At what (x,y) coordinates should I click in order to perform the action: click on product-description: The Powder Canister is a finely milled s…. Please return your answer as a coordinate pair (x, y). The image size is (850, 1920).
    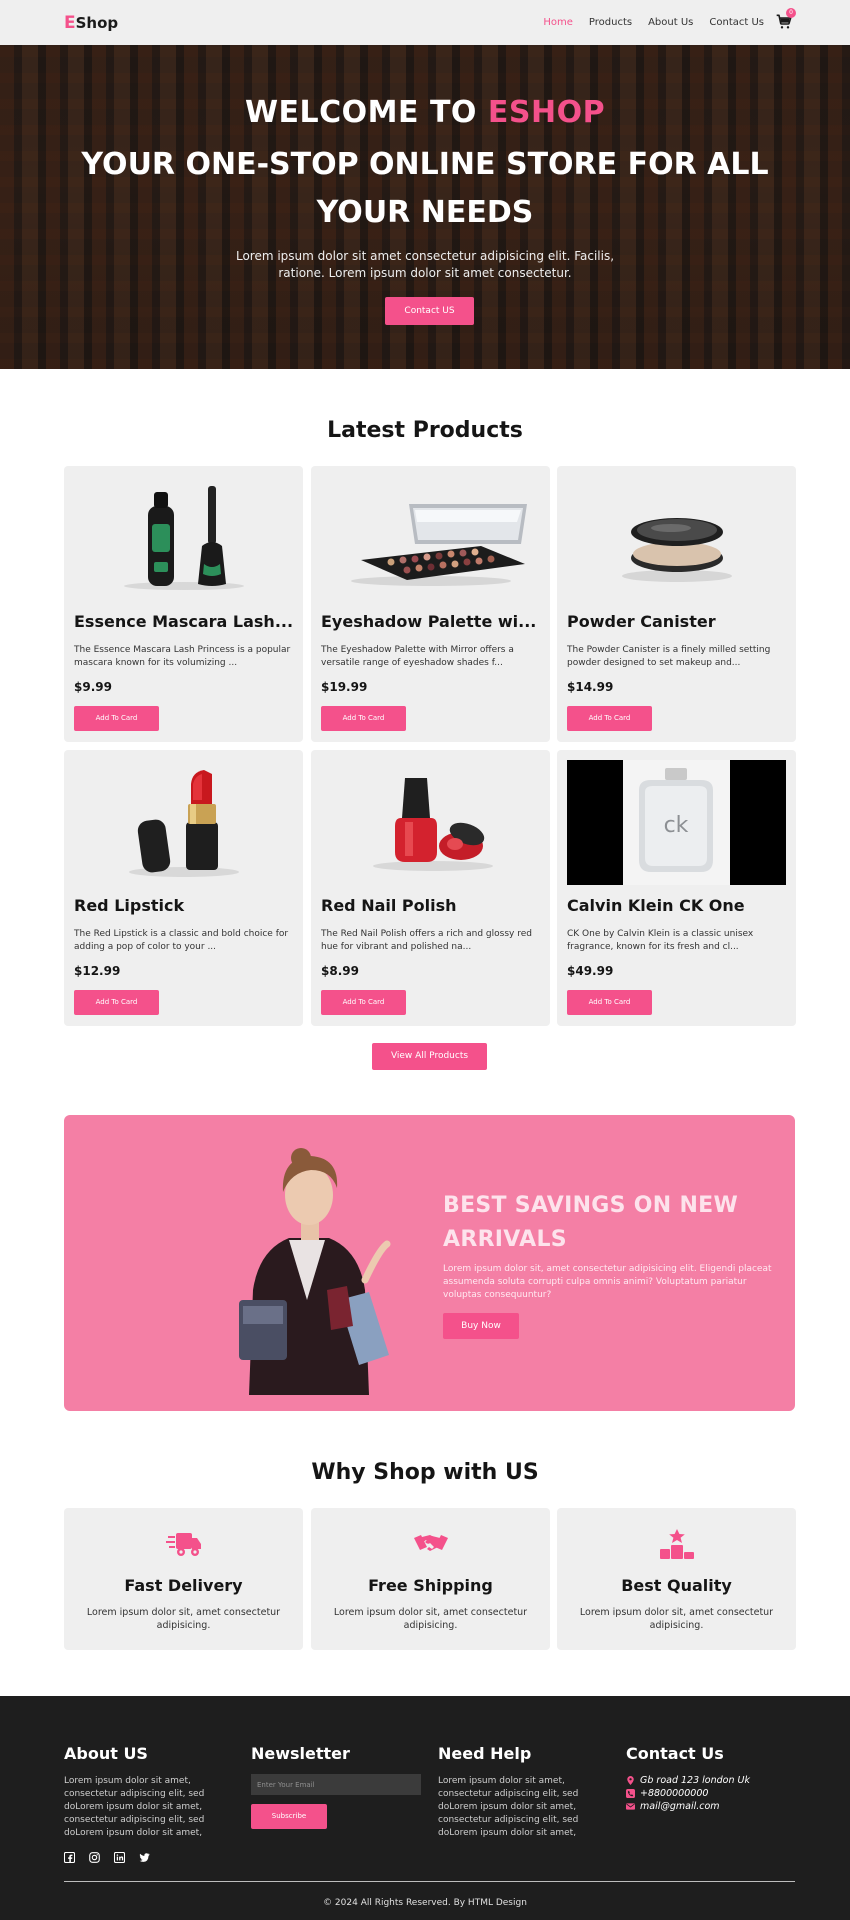
    Looking at the image, I should click on (669, 656).